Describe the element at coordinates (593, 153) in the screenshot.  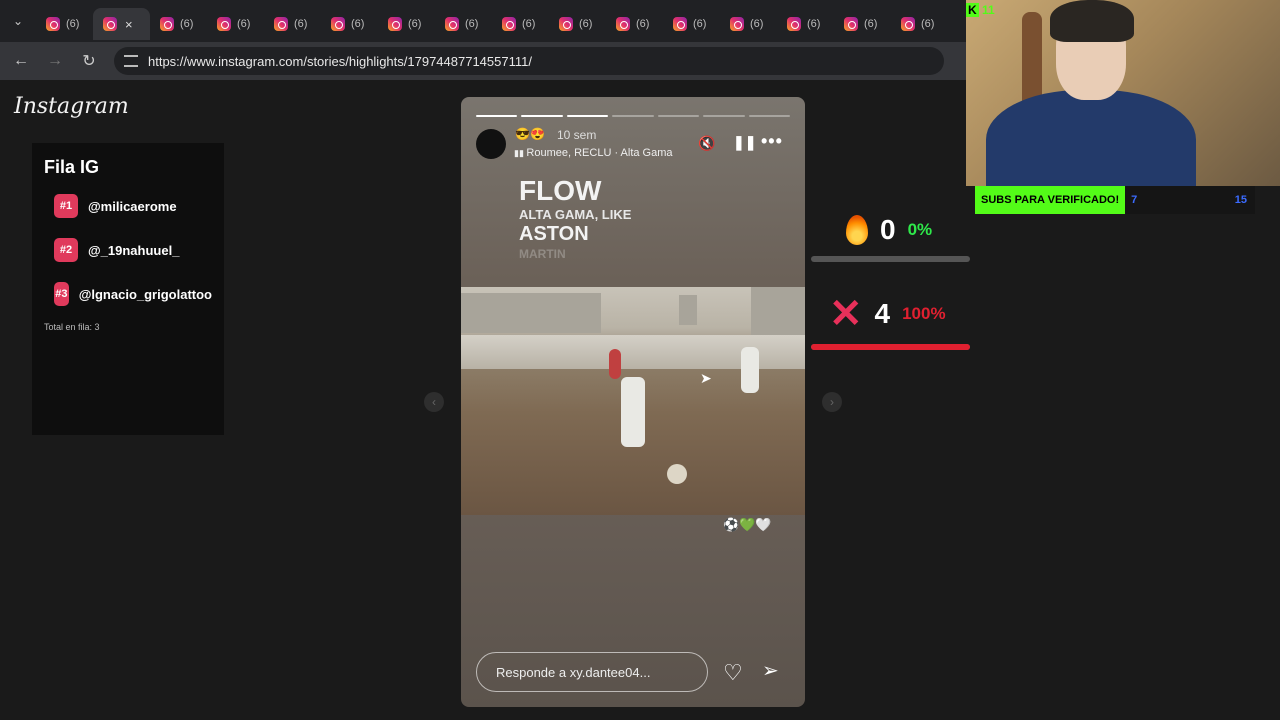
I see `story-music: ▮▮ Roumee, RECLU · Alta Gama` at that location.